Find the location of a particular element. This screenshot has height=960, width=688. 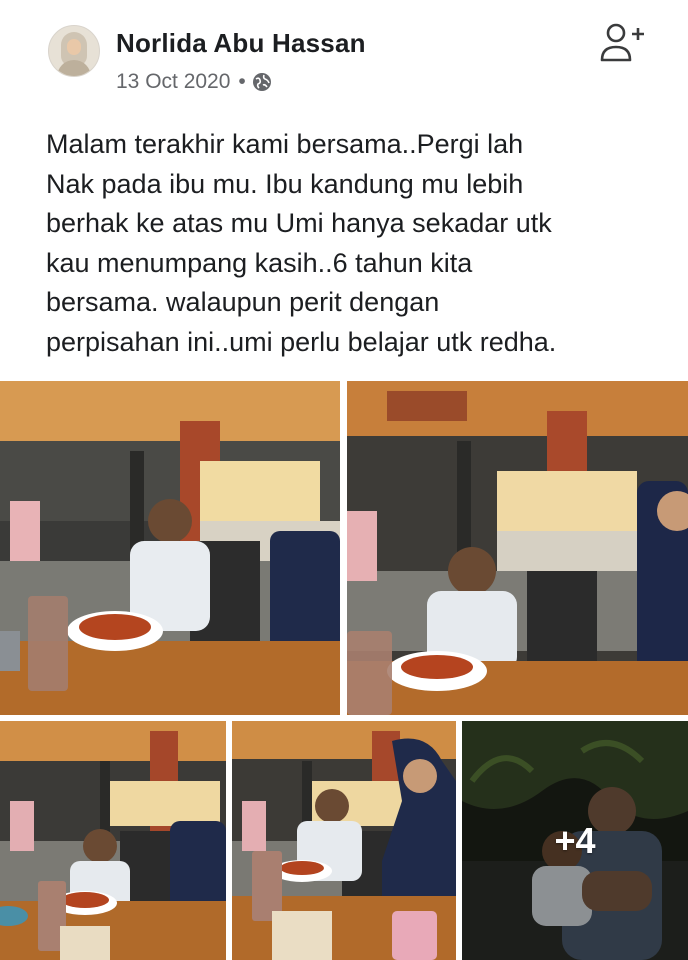

photo-table-mother is located at coordinates (344, 840).